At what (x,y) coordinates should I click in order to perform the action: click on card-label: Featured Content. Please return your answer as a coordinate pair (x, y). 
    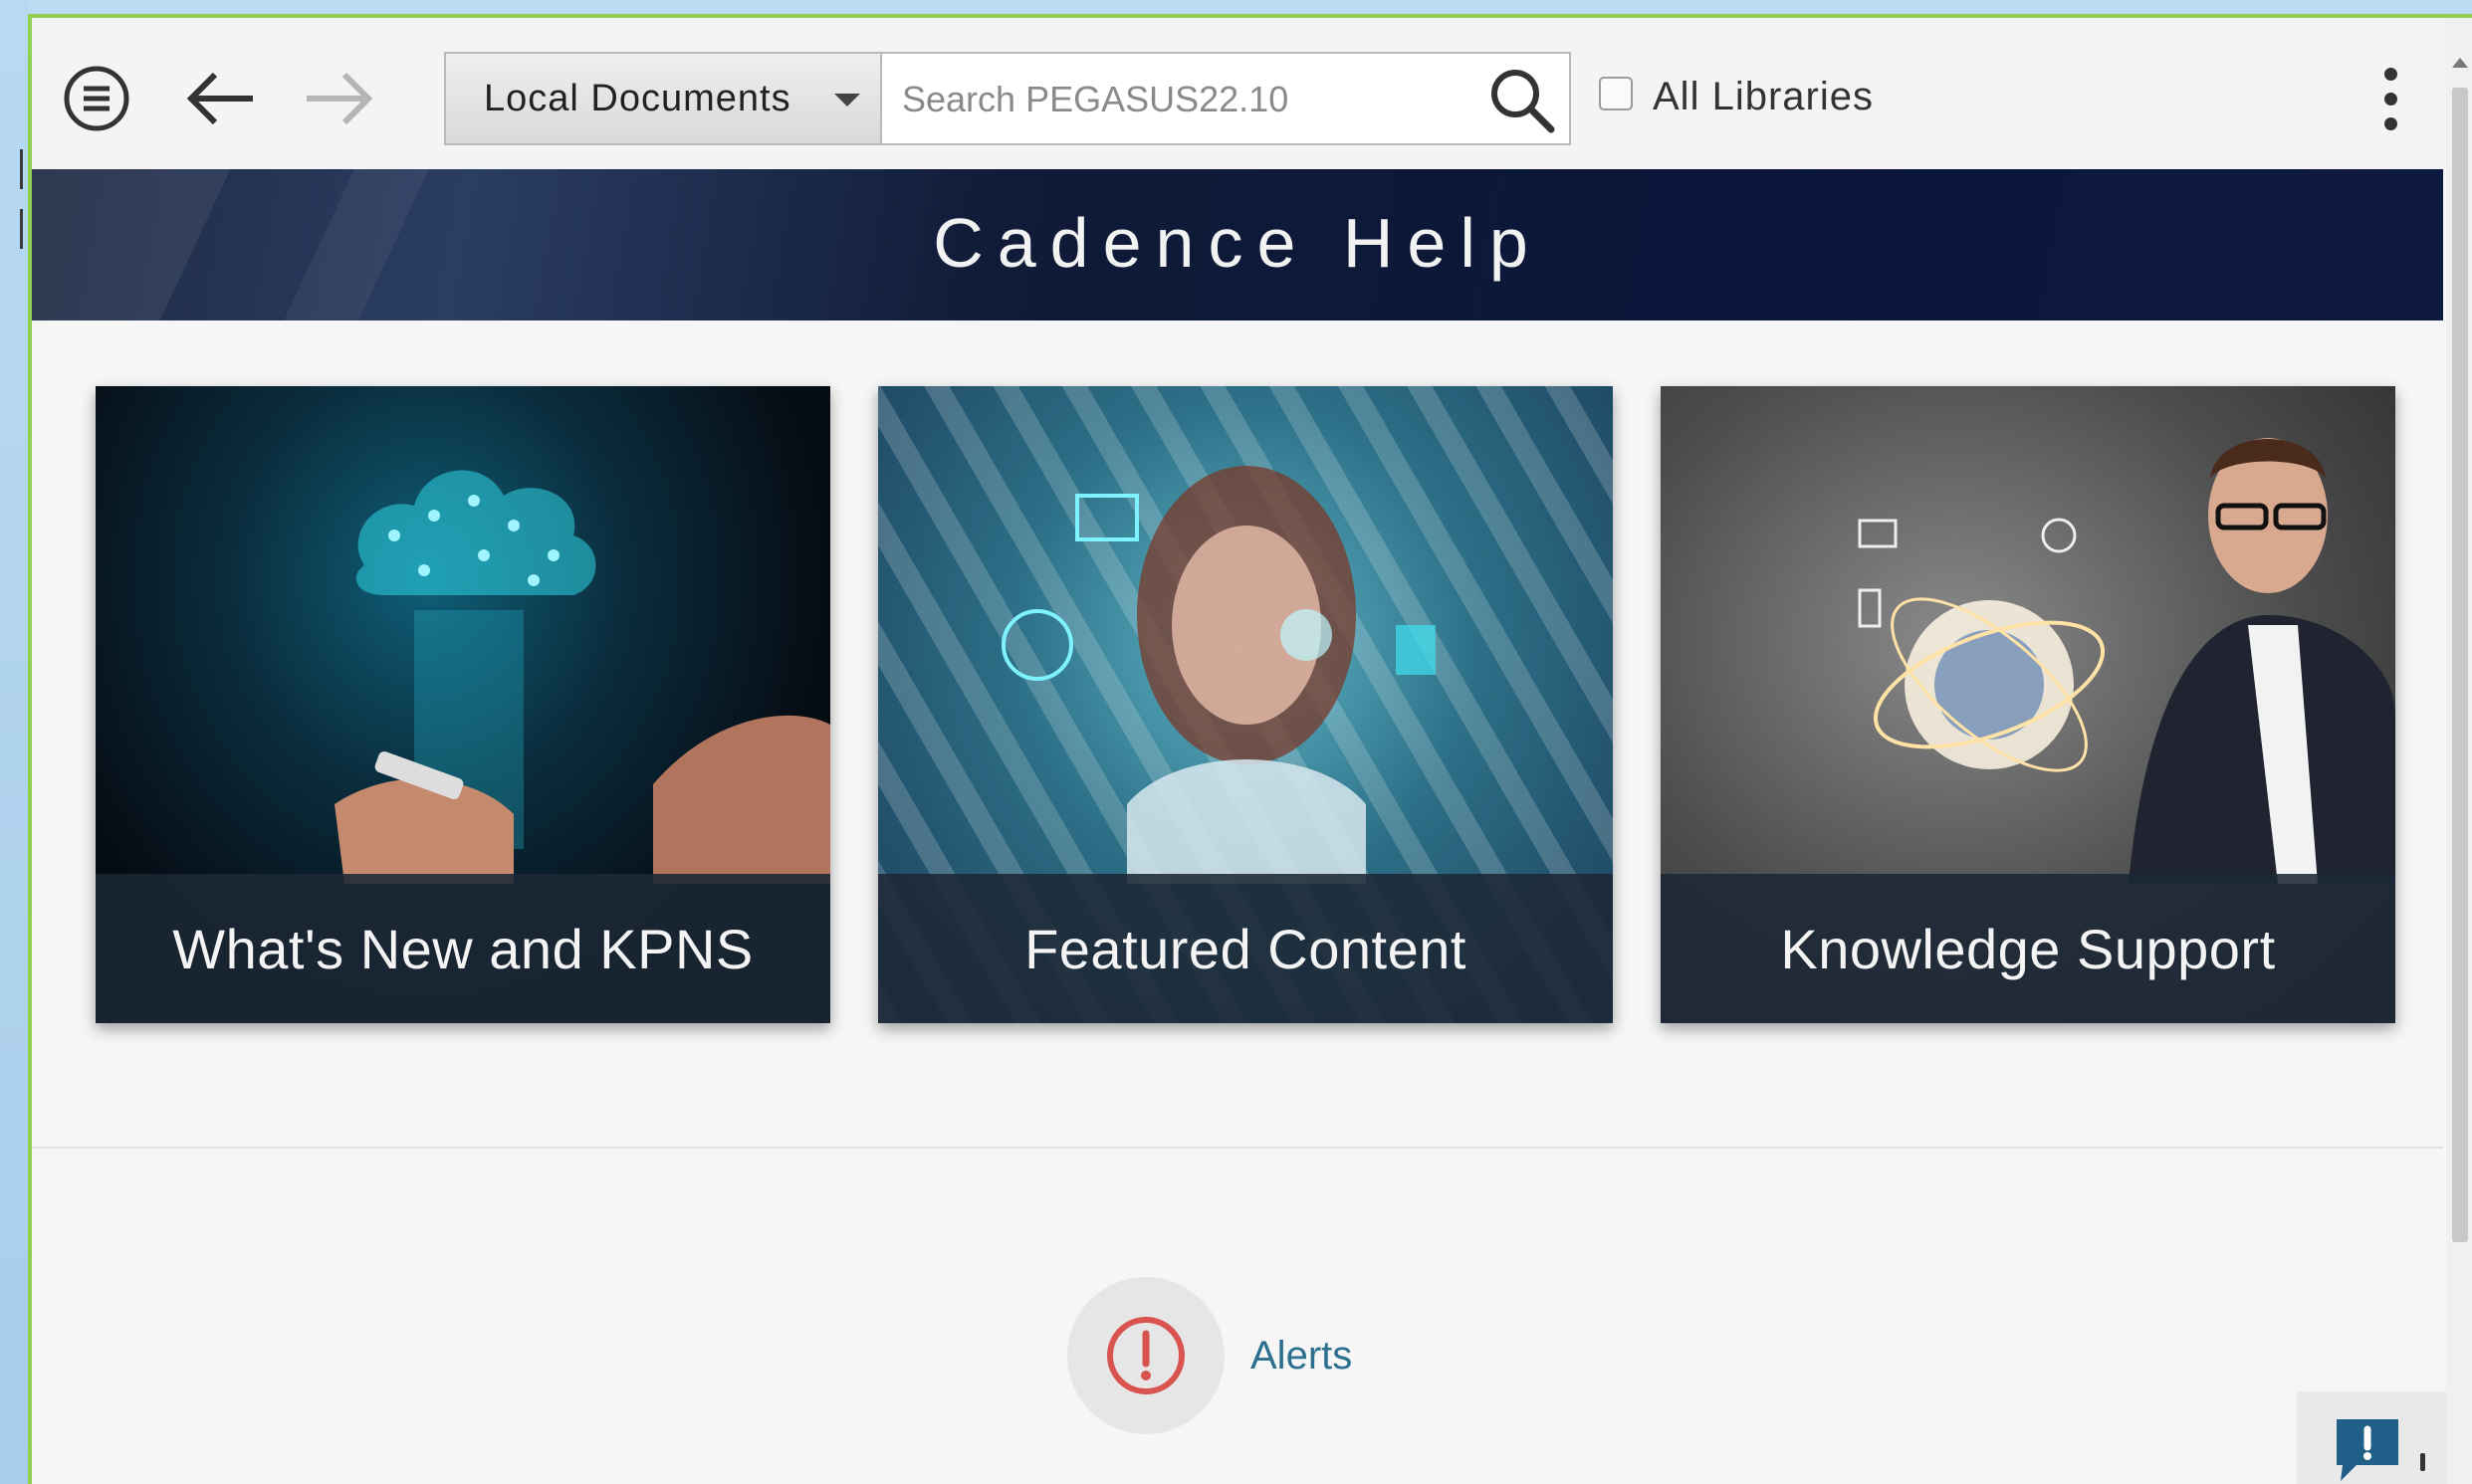
    Looking at the image, I should click on (1245, 949).